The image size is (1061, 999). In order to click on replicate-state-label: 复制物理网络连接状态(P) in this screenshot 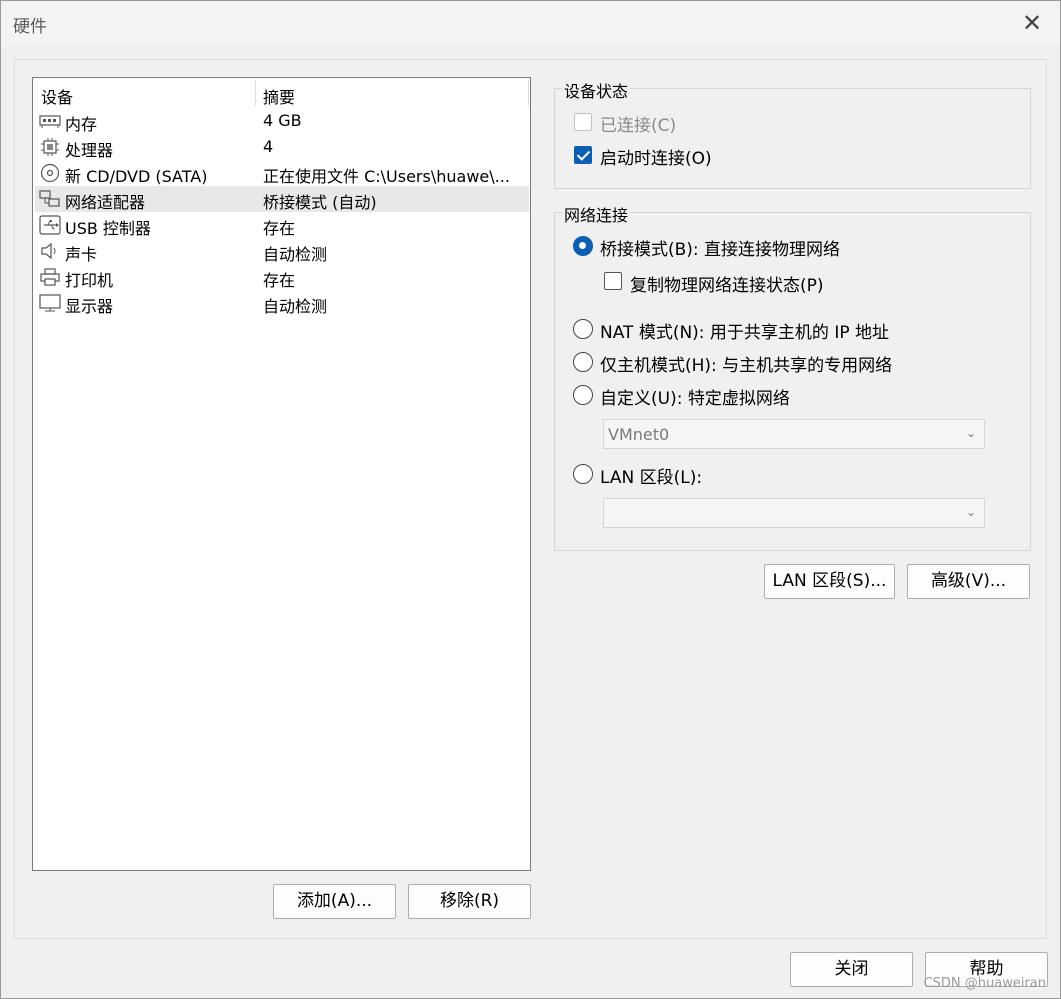, I will do `click(727, 286)`.